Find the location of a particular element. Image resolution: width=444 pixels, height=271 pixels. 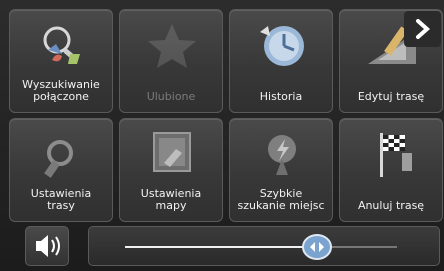

star-icon is located at coordinates (172, 46).